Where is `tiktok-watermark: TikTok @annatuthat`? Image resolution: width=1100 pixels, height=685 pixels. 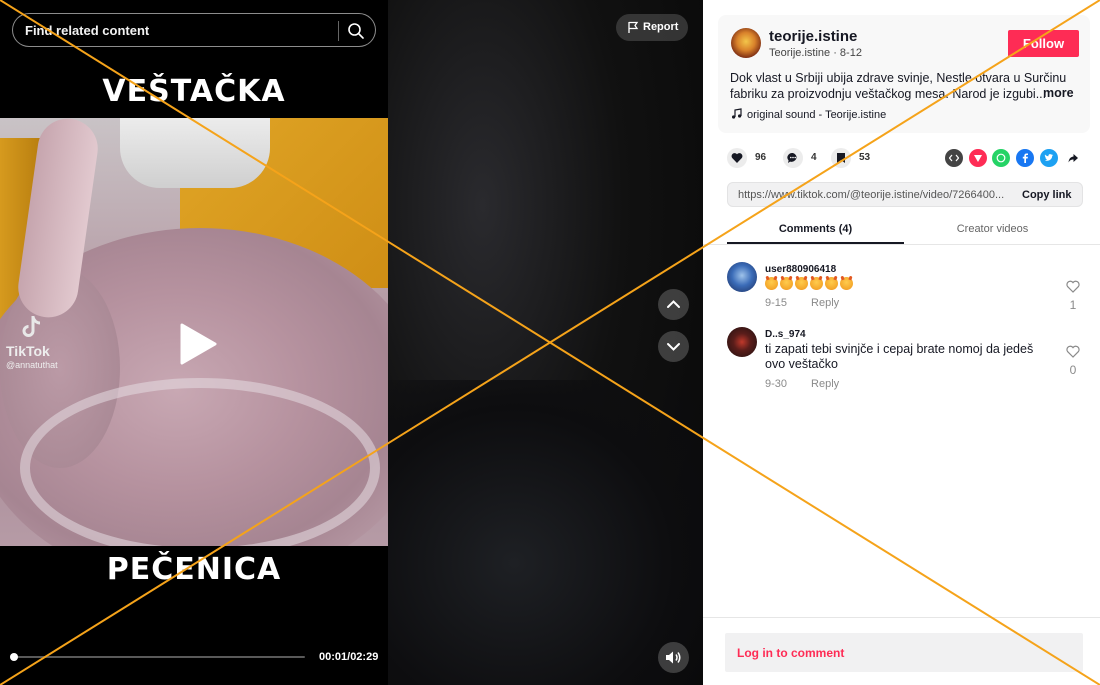 tiktok-watermark: TikTok @annatuthat is located at coordinates (46, 342).